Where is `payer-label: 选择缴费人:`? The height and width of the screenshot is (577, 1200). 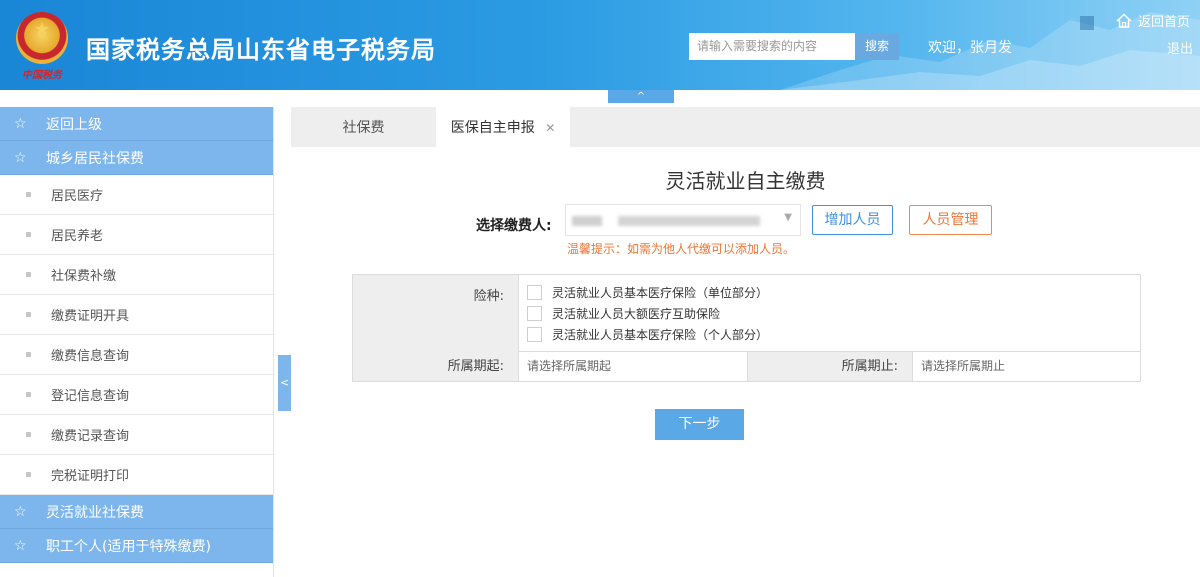
payer-label: 选择缴费人: is located at coordinates (514, 226).